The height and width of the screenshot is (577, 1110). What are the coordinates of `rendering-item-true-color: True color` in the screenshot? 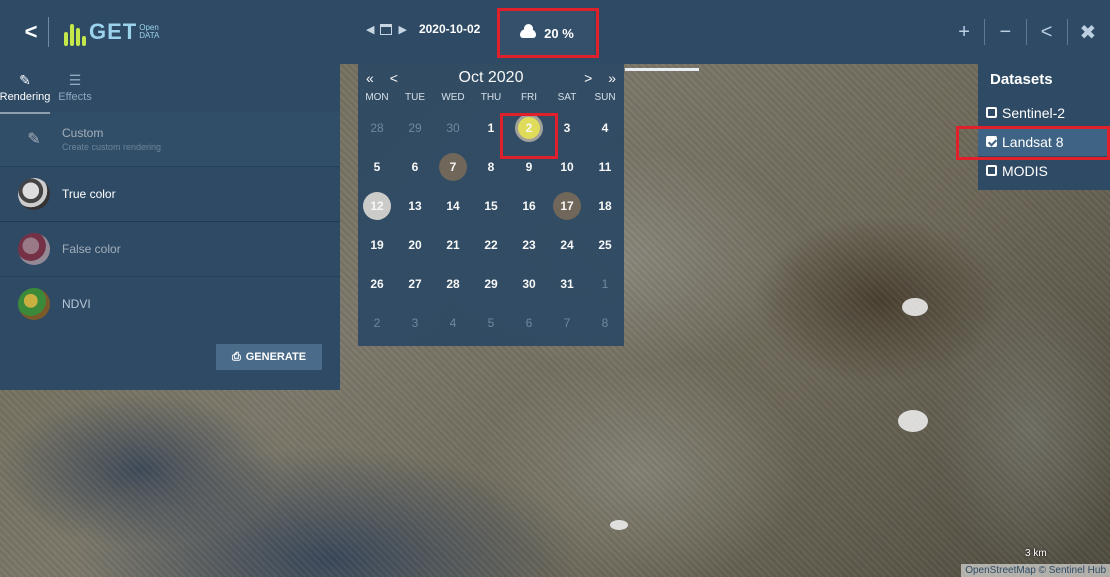 It's located at (170, 194).